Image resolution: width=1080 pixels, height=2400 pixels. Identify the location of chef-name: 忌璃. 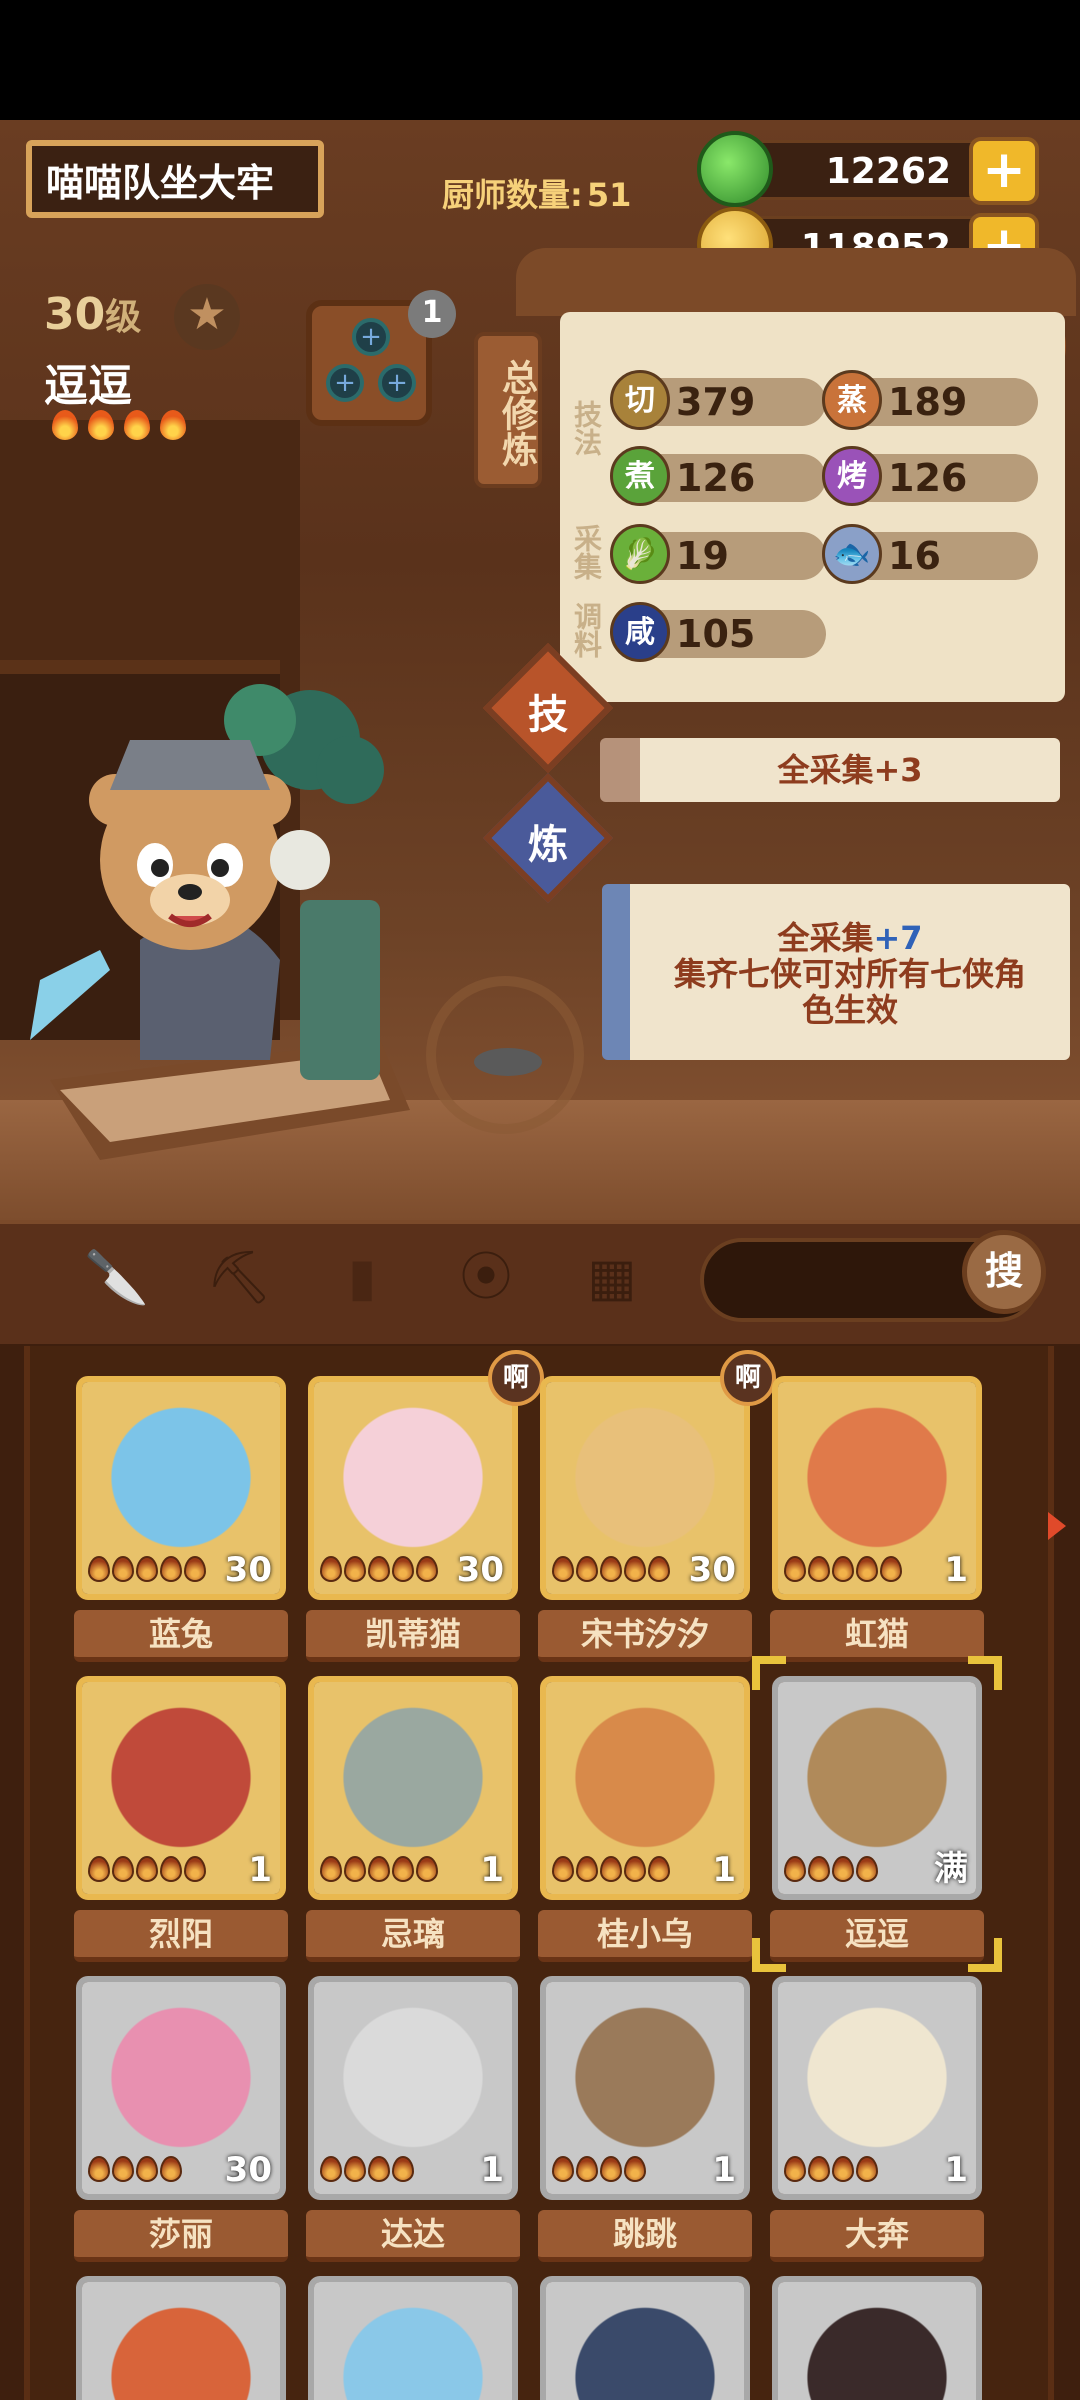
(413, 1936).